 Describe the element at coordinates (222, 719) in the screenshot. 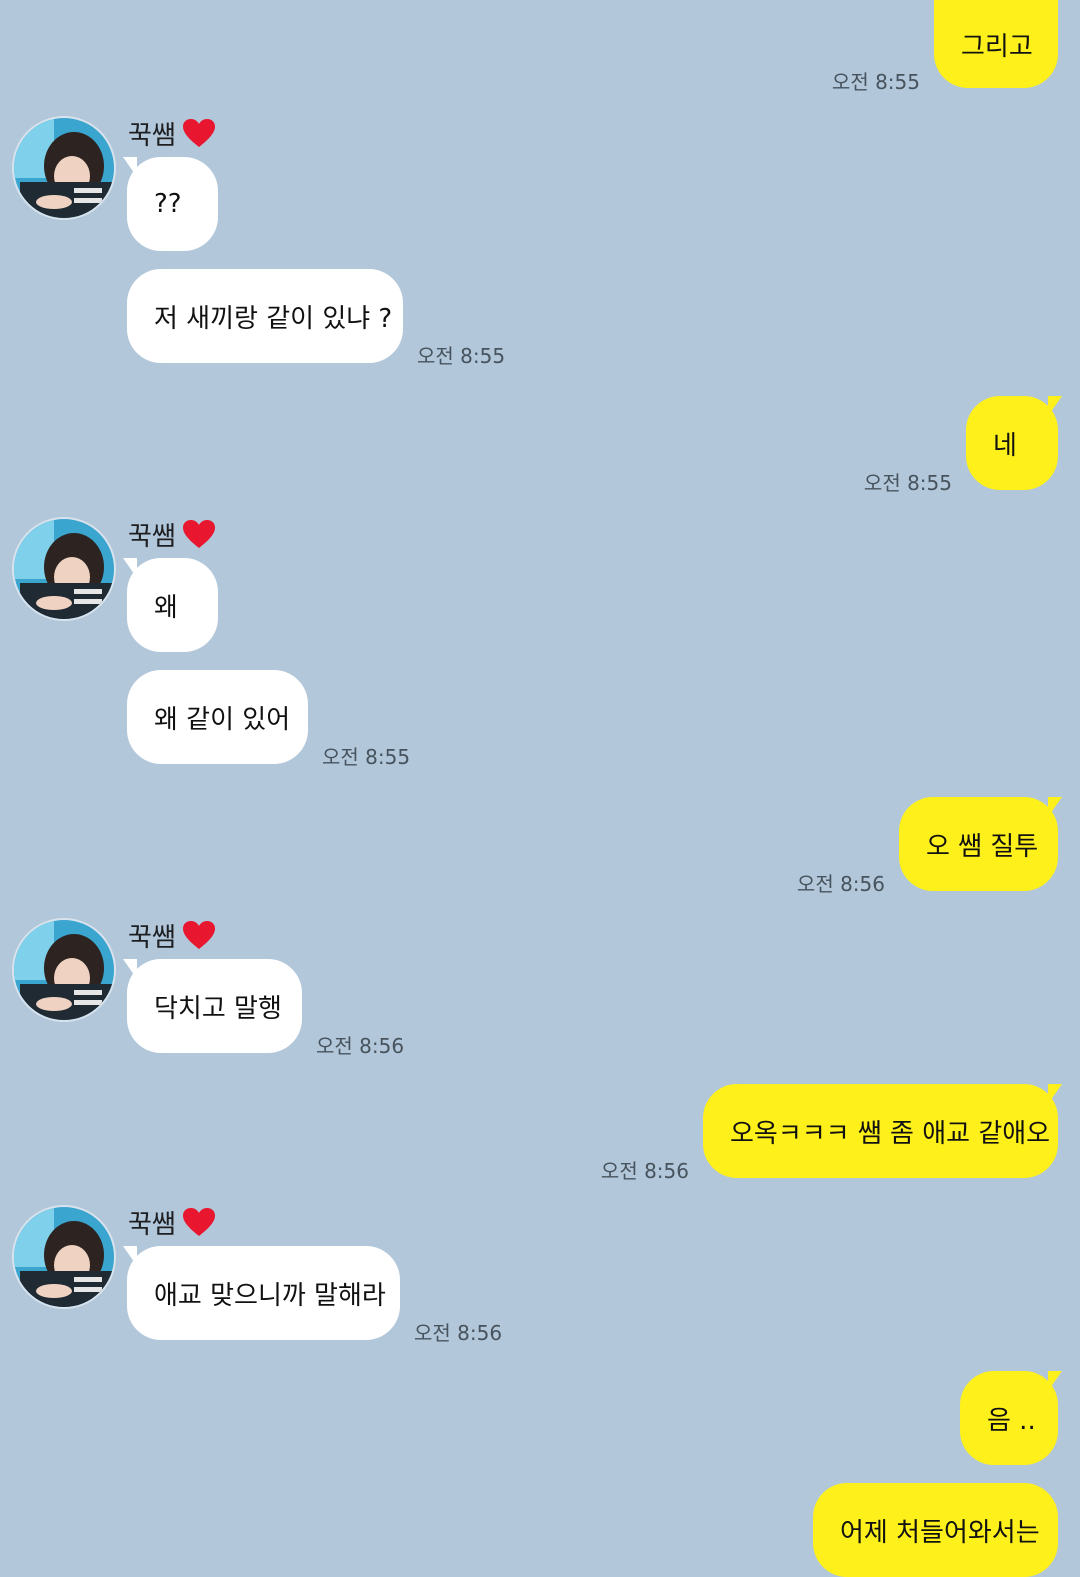

I see `message-text: 왜 같이 있어` at that location.